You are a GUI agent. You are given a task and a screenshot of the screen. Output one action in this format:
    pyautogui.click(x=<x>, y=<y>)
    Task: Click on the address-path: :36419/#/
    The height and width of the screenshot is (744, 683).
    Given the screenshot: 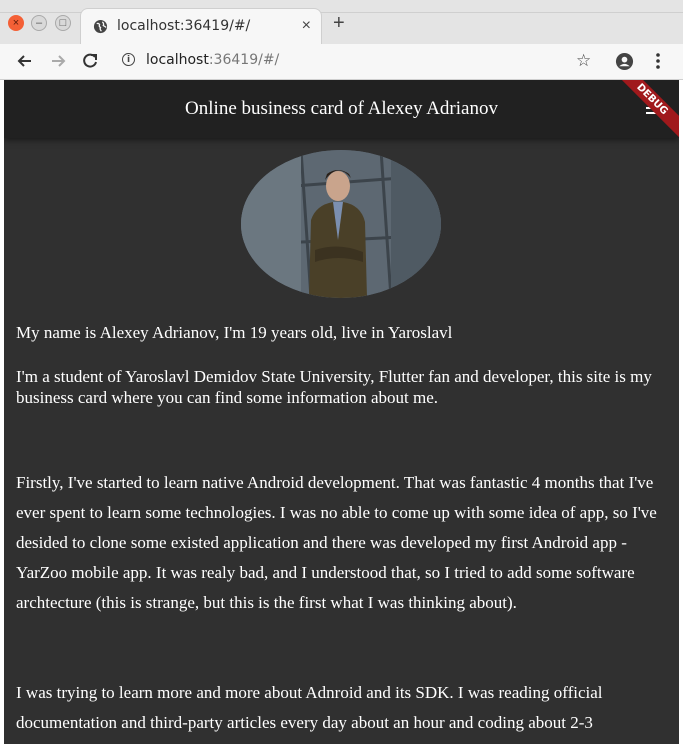 What is the action you would take?
    pyautogui.click(x=244, y=60)
    